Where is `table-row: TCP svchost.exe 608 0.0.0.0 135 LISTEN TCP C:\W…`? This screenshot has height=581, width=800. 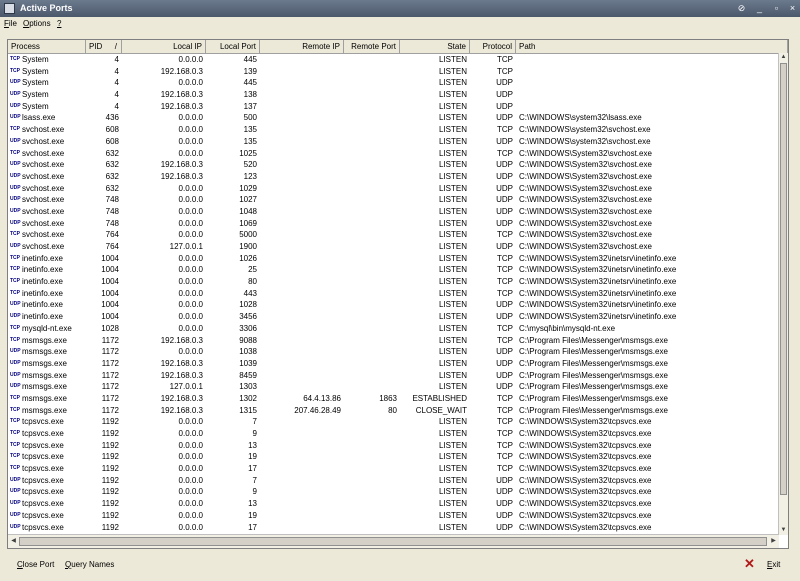 table-row: TCP svchost.exe 608 0.0.0.0 135 LISTEN TCP C:\W… is located at coordinates (398, 130).